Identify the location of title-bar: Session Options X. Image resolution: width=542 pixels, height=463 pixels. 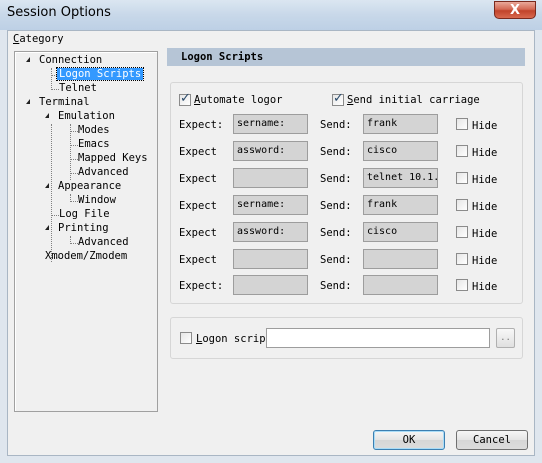
(271, 15).